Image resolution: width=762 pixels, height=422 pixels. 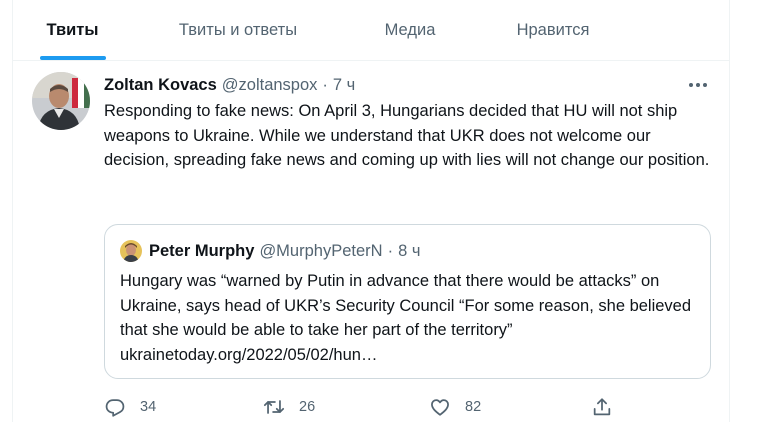 What do you see at coordinates (148, 407) in the screenshot?
I see `reply-count: 34` at bounding box center [148, 407].